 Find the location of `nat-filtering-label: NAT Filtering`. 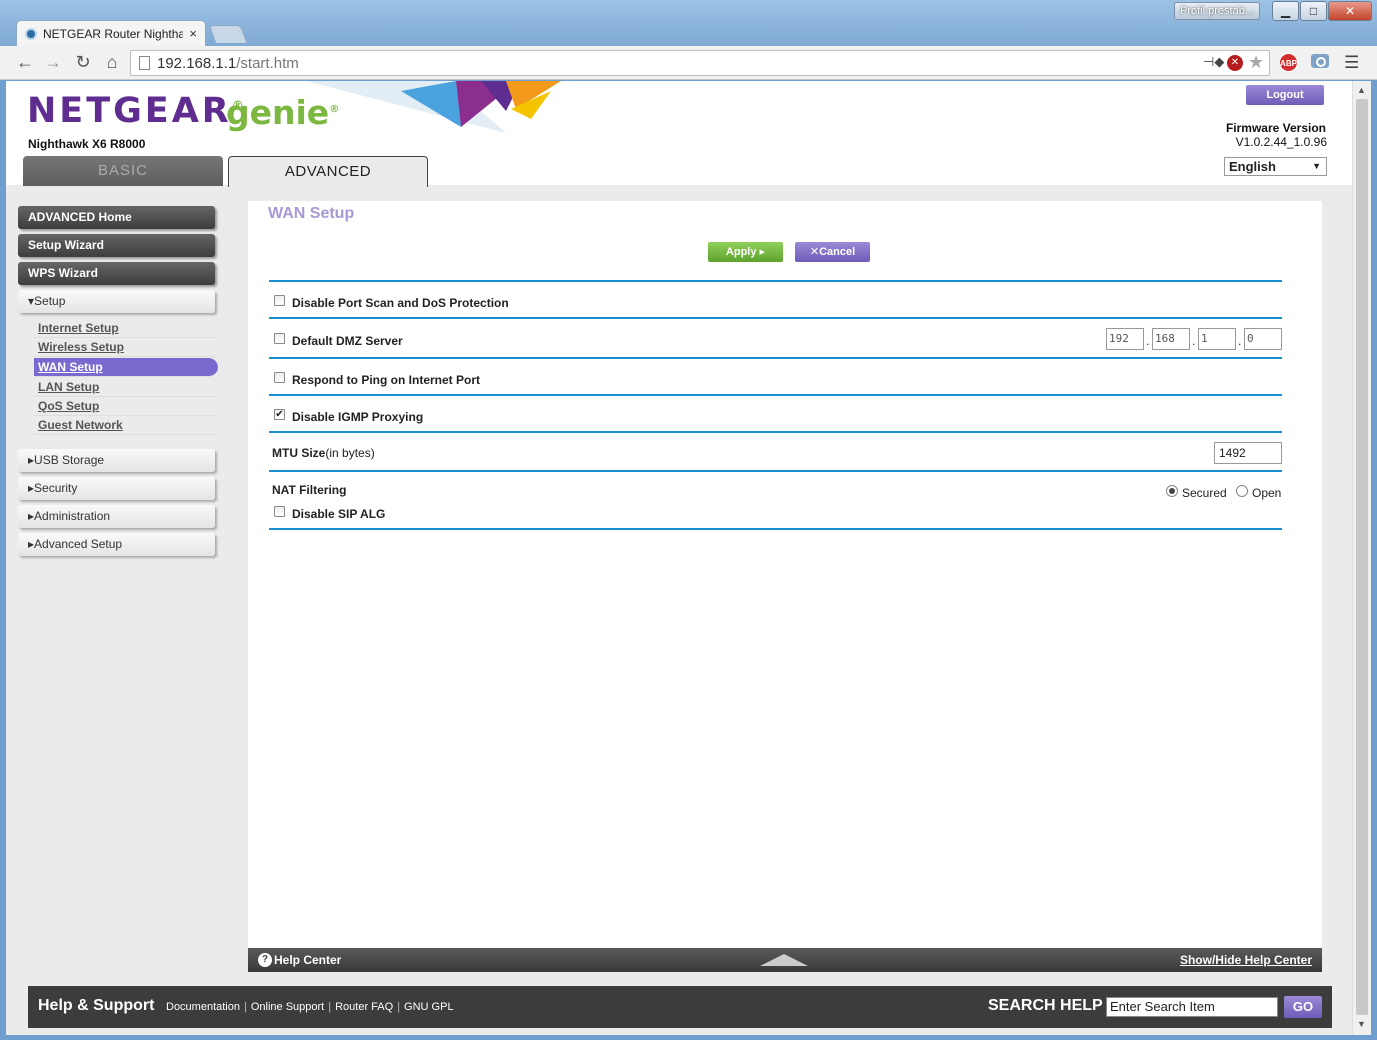

nat-filtering-label: NAT Filtering is located at coordinates (309, 490).